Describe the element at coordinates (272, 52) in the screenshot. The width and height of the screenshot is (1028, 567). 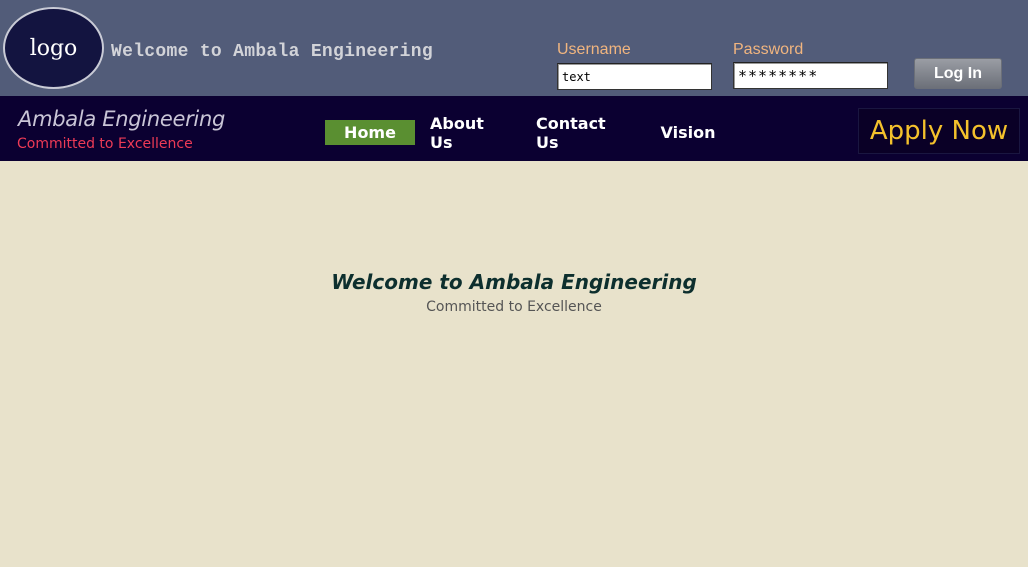
I see `welcome-banner-text: Welcome to Ambala Engineering` at that location.